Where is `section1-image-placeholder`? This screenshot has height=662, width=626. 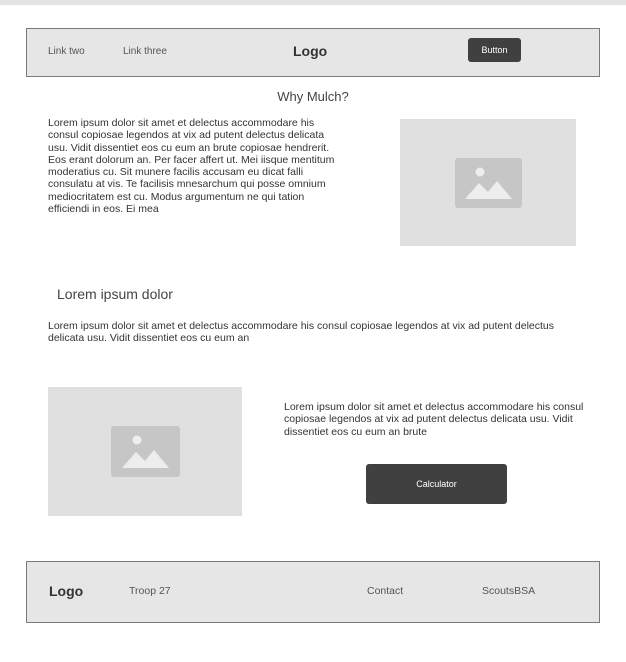 section1-image-placeholder is located at coordinates (488, 182).